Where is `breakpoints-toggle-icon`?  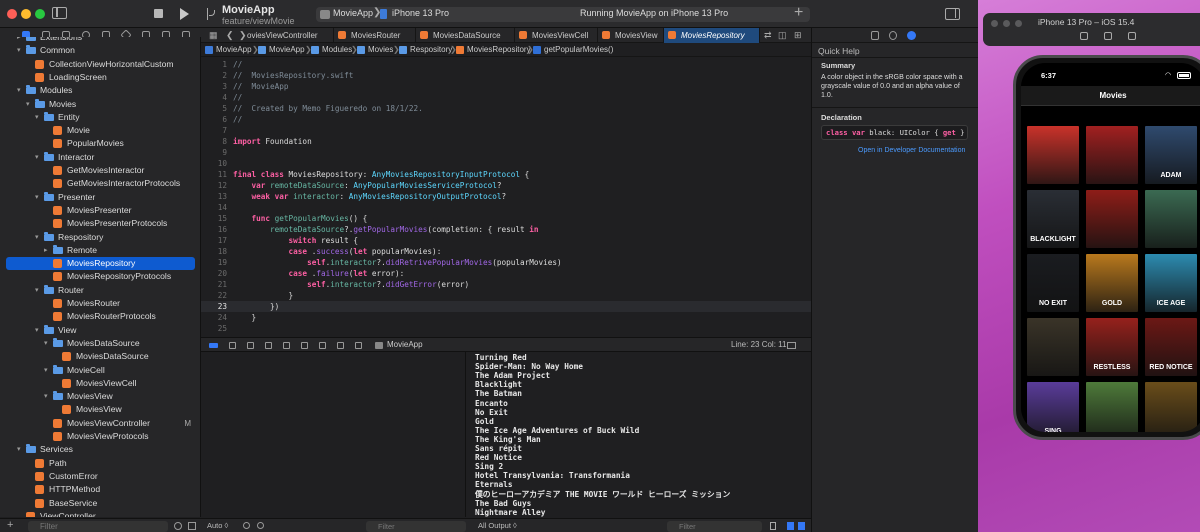 breakpoints-toggle-icon is located at coordinates (213, 345).